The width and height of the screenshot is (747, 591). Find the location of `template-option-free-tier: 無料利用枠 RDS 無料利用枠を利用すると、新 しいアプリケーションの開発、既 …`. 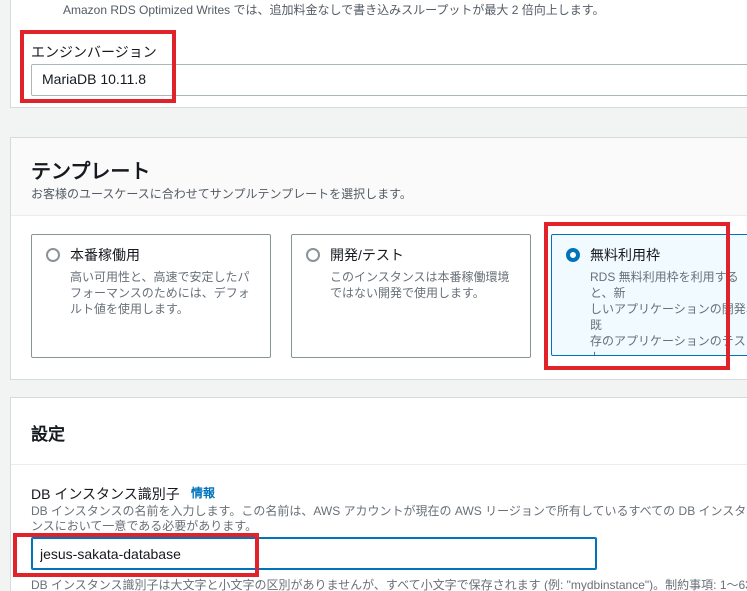

template-option-free-tier: 無料利用枠 RDS 無料利用枠を利用すると、新 しいアプリケーションの開発、既 … is located at coordinates (649, 295).